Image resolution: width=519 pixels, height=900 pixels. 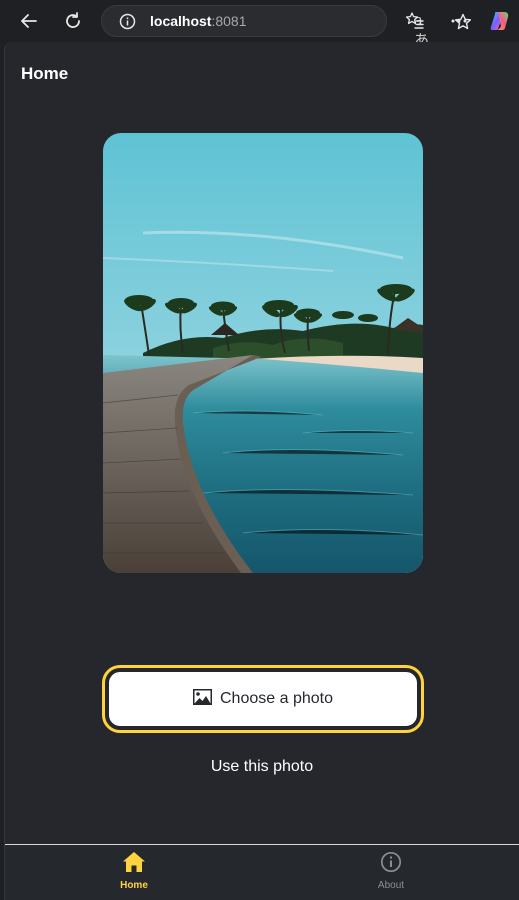 I want to click on image-icon, so click(x=202, y=699).